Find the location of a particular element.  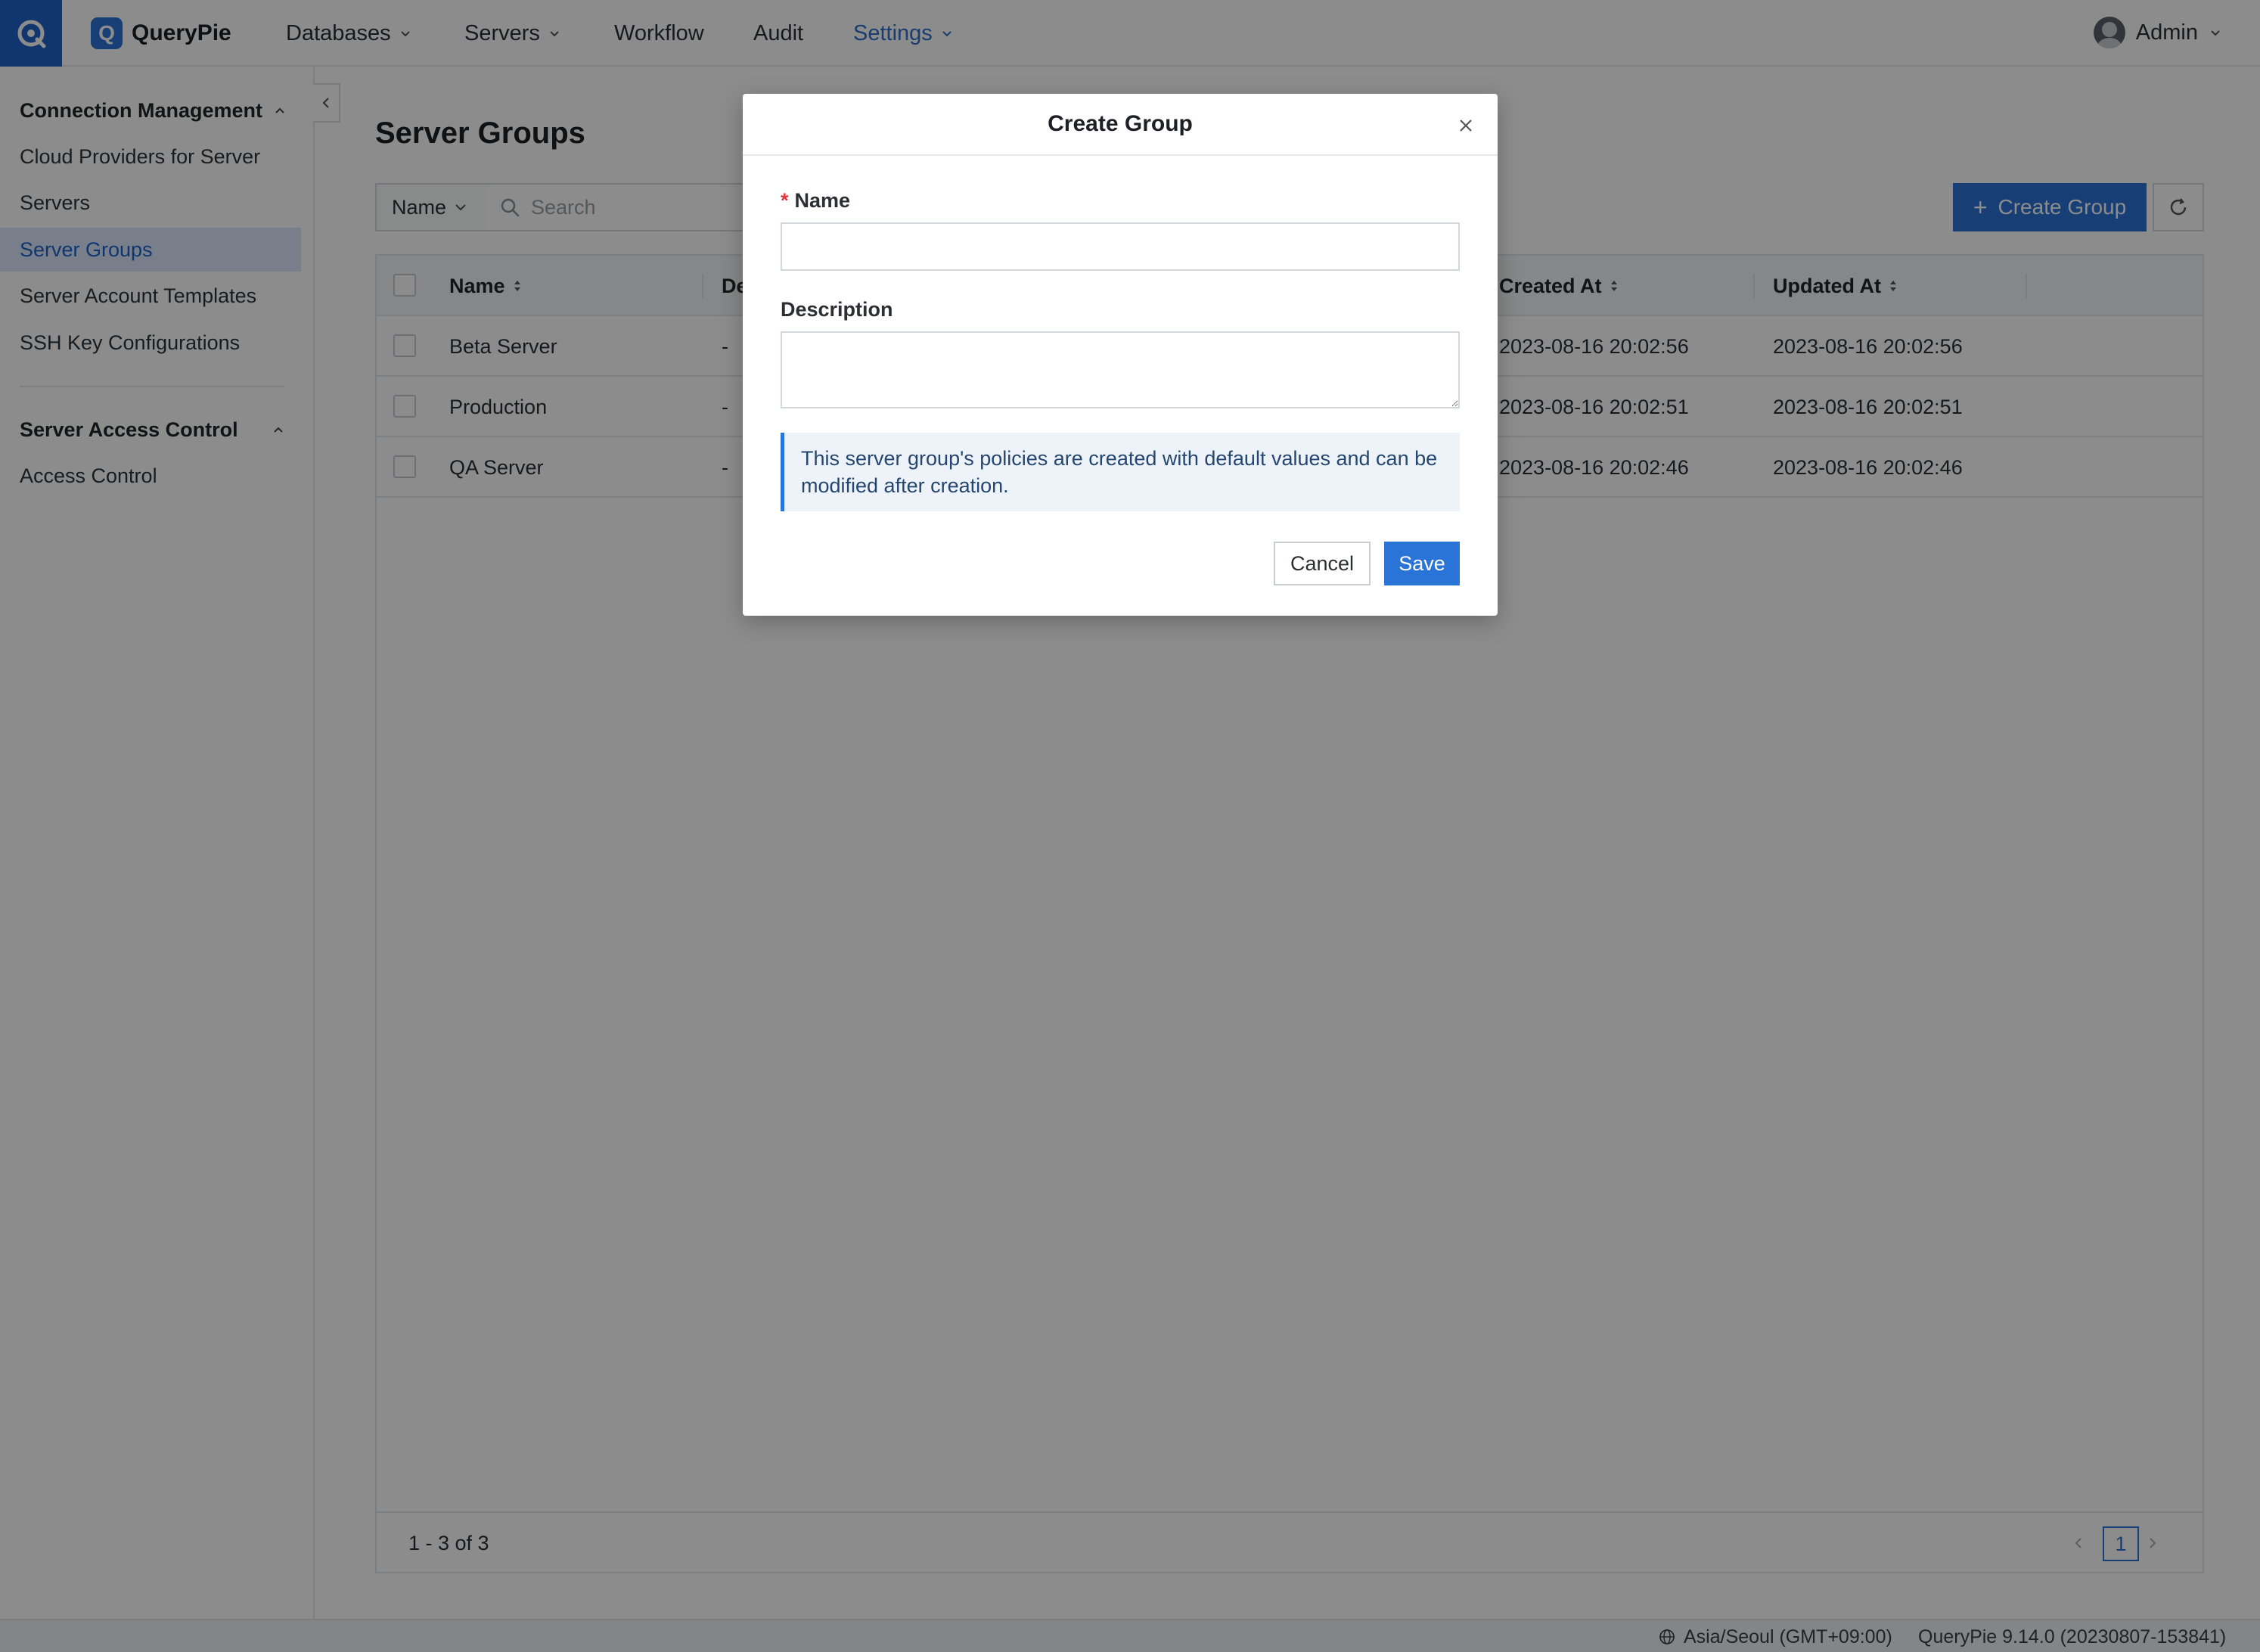

save-button: Save is located at coordinates (1422, 563).